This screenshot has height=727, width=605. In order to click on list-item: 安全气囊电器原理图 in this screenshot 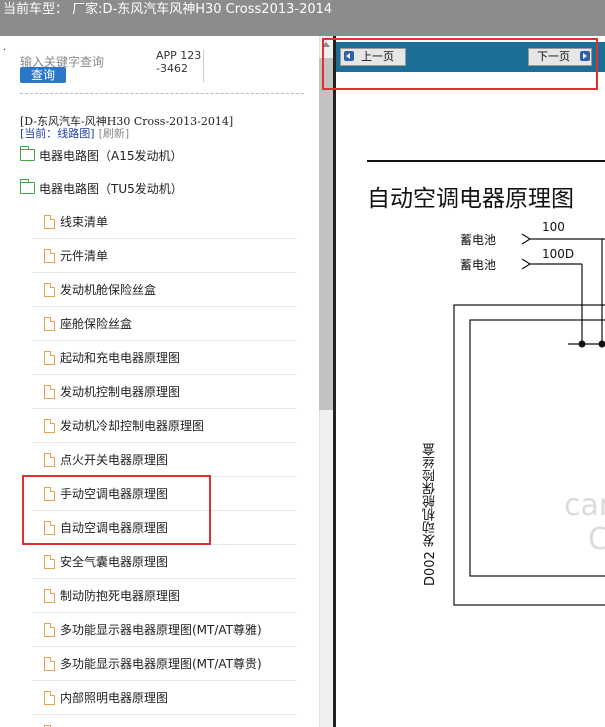, I will do `click(164, 562)`.